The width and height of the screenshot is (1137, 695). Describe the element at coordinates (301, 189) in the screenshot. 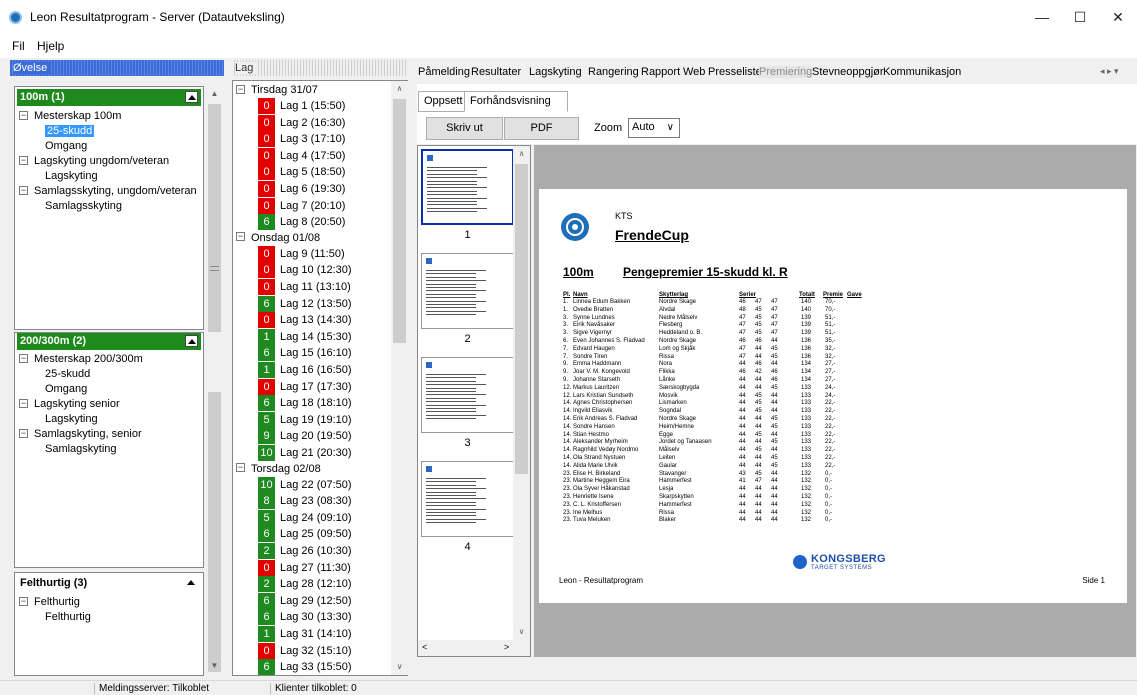

I see `lag-item: 0 Lag 6 (19:30)` at that location.